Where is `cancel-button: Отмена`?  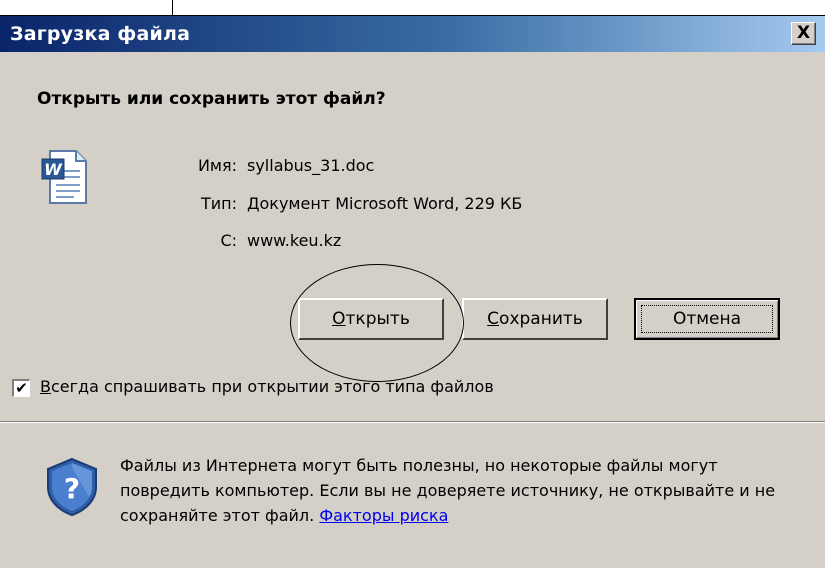 cancel-button: Отмена is located at coordinates (707, 319).